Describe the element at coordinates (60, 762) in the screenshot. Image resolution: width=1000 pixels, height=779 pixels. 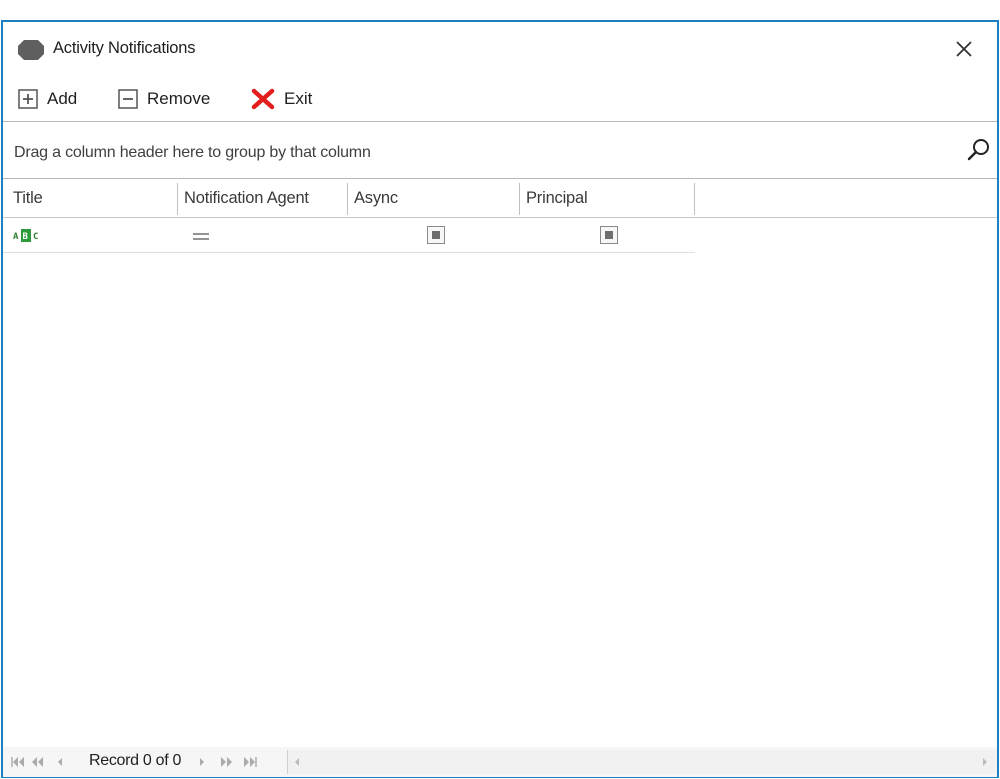
I see `previous-record-icon` at that location.